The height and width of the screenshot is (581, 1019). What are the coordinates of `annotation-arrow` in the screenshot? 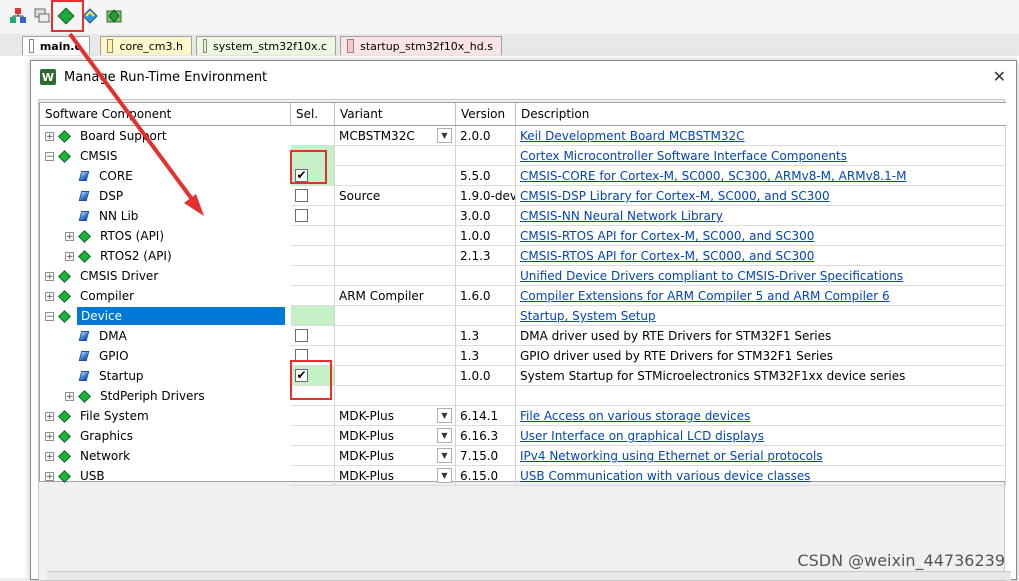 It's located at (136, 124).